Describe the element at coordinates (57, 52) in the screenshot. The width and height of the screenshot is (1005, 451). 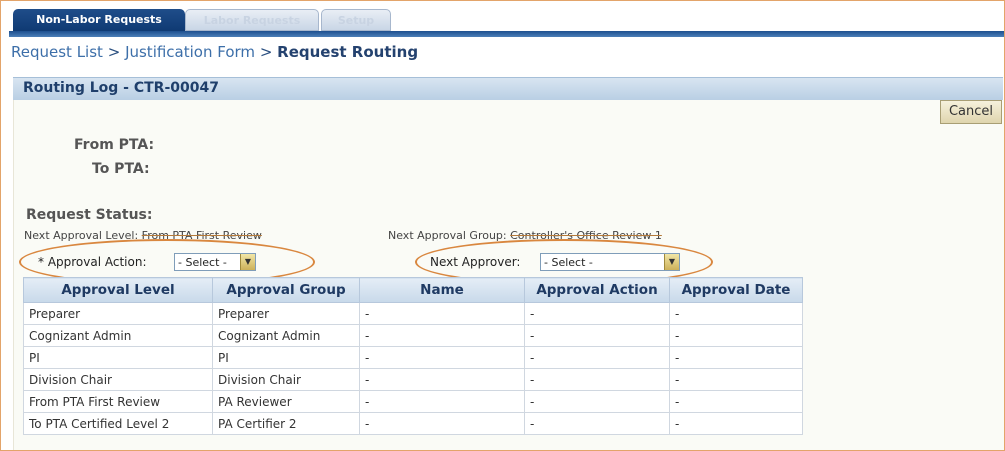
I see `breadcrumb-request-list: Request List` at that location.